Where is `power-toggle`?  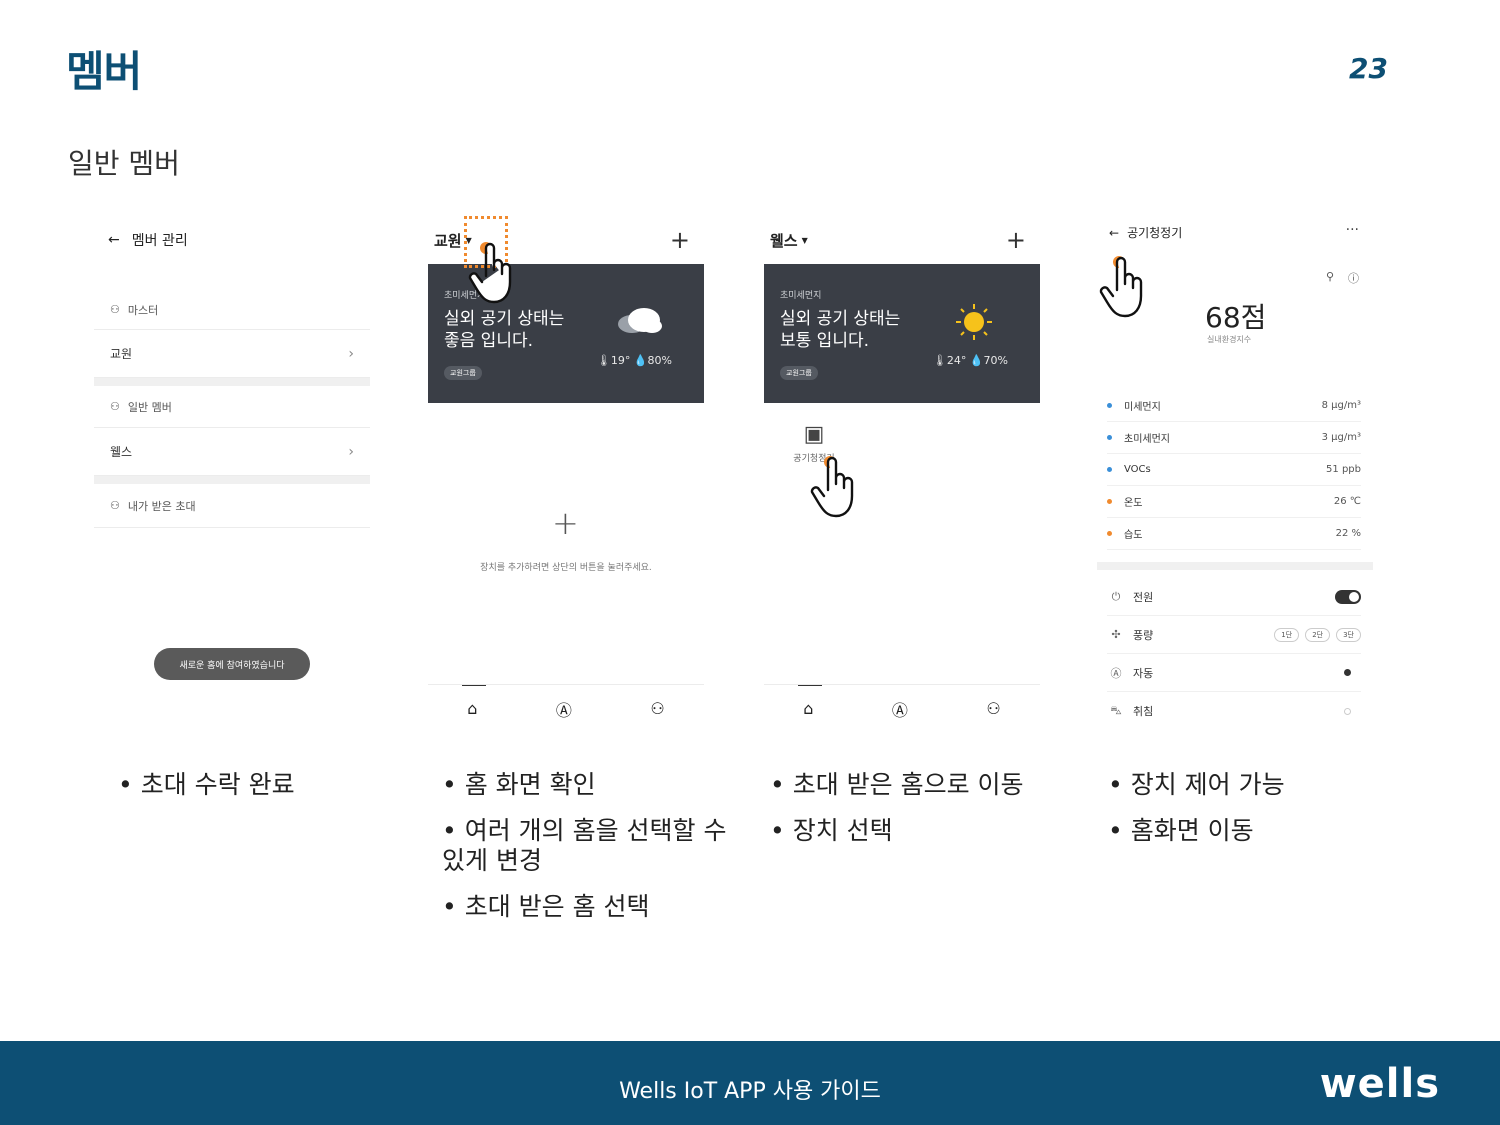
power-toggle is located at coordinates (1348, 596).